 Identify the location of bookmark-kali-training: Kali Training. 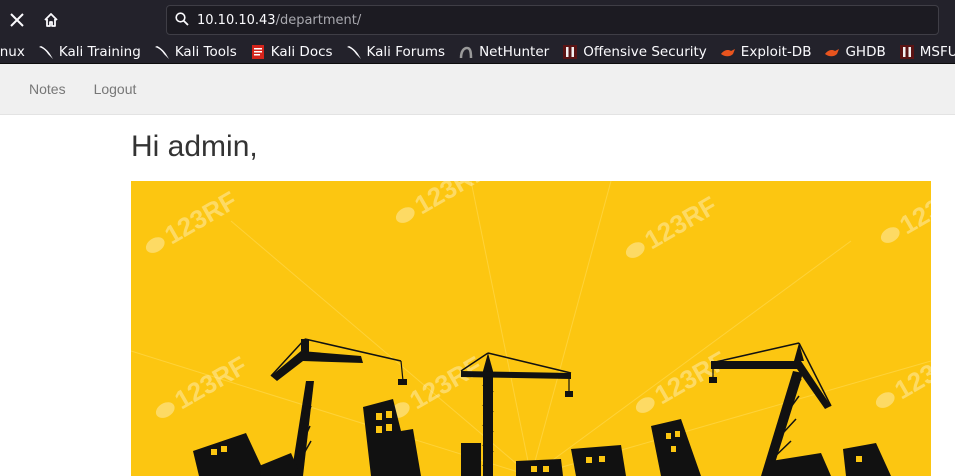
(89, 52).